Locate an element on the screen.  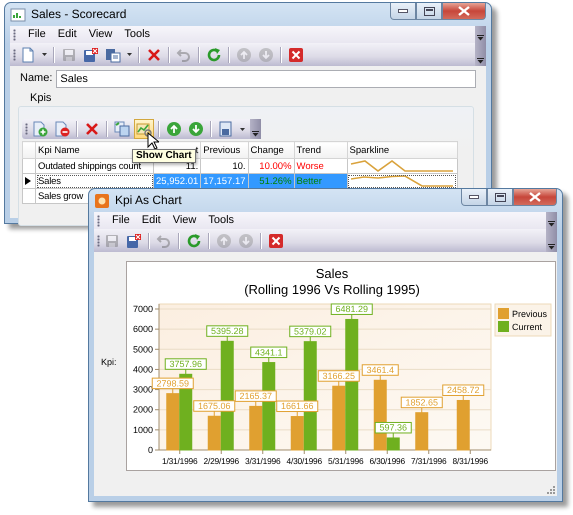
window-app-icon is located at coordinates (102, 200).